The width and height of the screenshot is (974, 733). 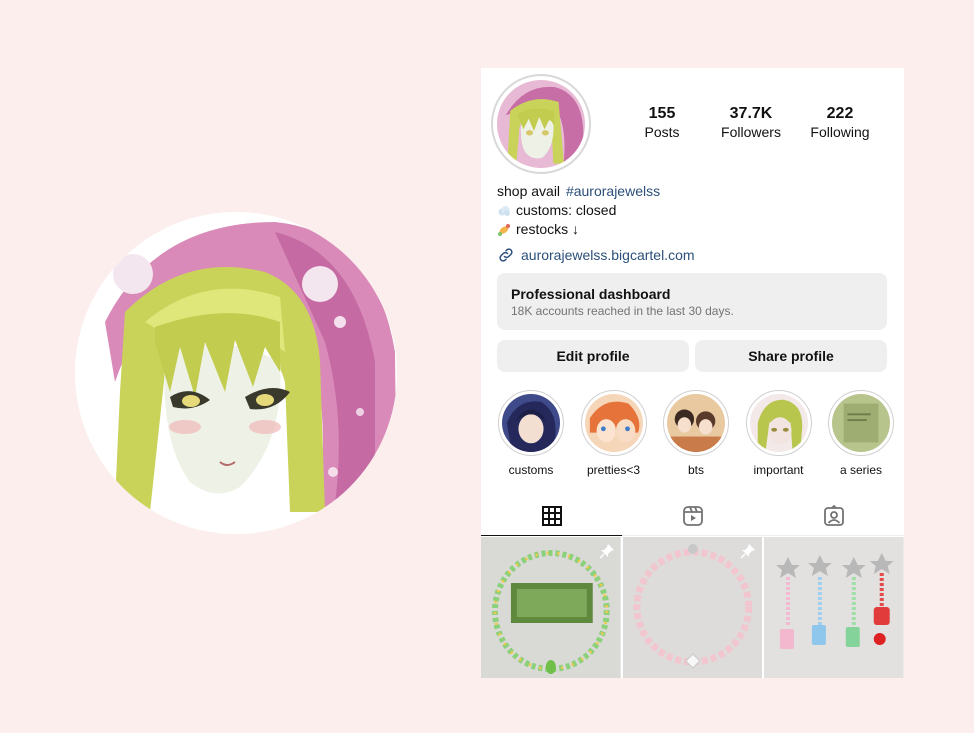 I want to click on tab-tagged, so click(x=833, y=516).